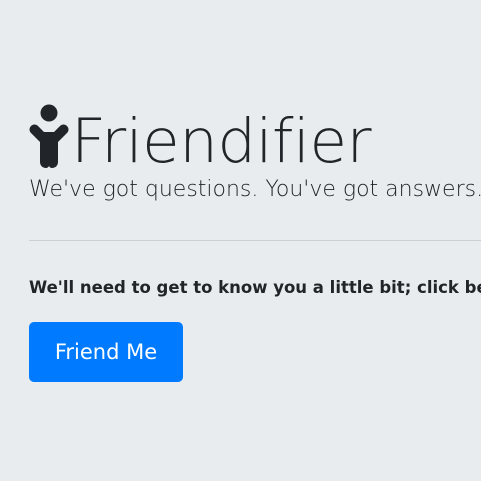 The width and height of the screenshot is (481, 481). I want to click on tagline: We've got questions. You've got answers., so click(255, 189).